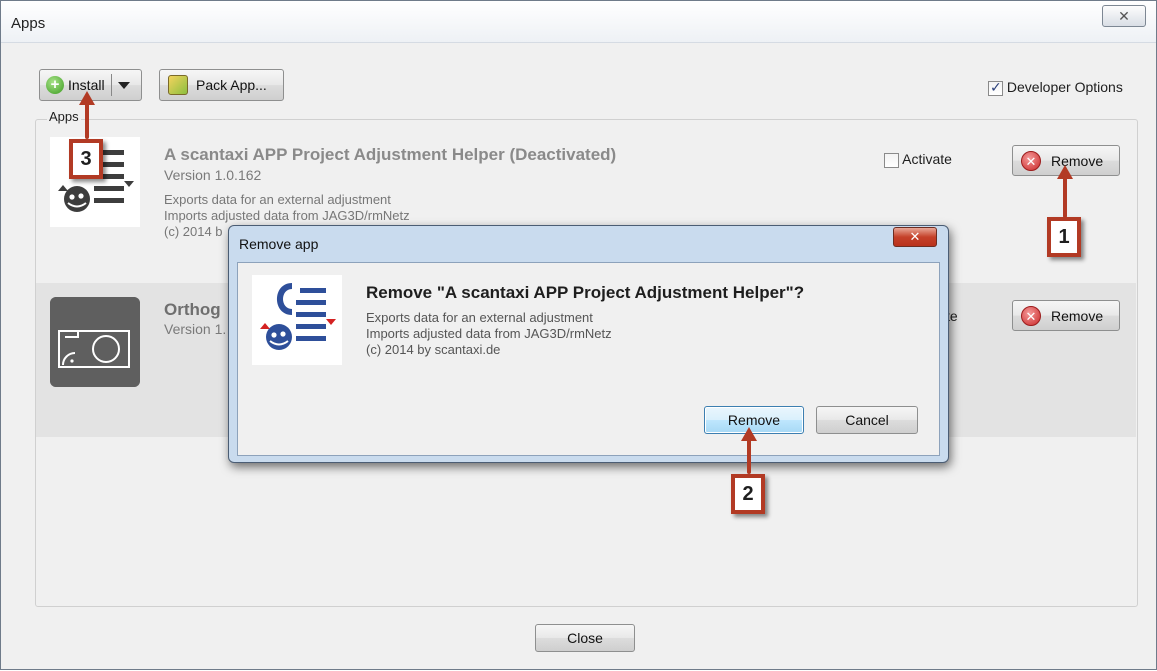  I want to click on dialog-description-line: Exports data for an external adjustment, so click(479, 317).